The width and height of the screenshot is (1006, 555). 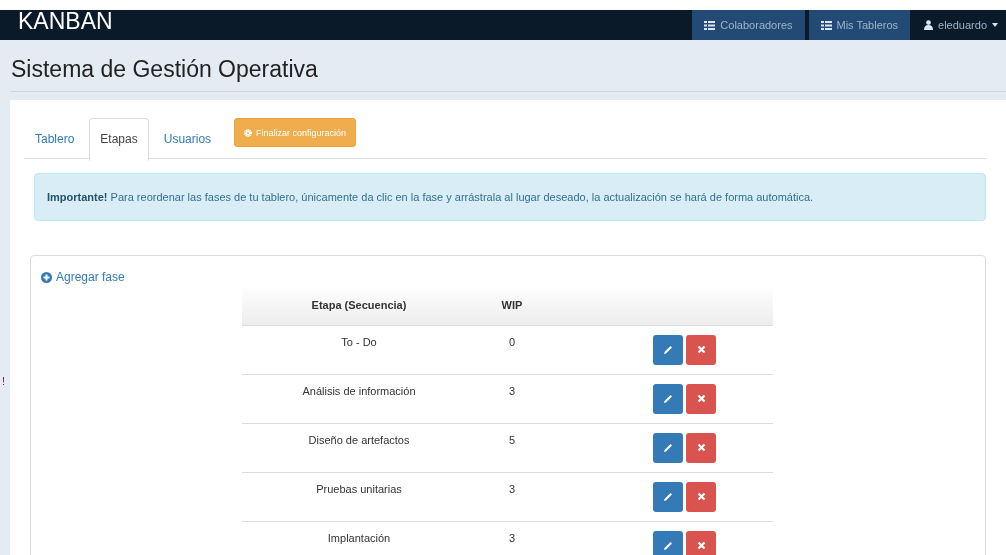 I want to click on tab: Tablero, so click(x=55, y=139).